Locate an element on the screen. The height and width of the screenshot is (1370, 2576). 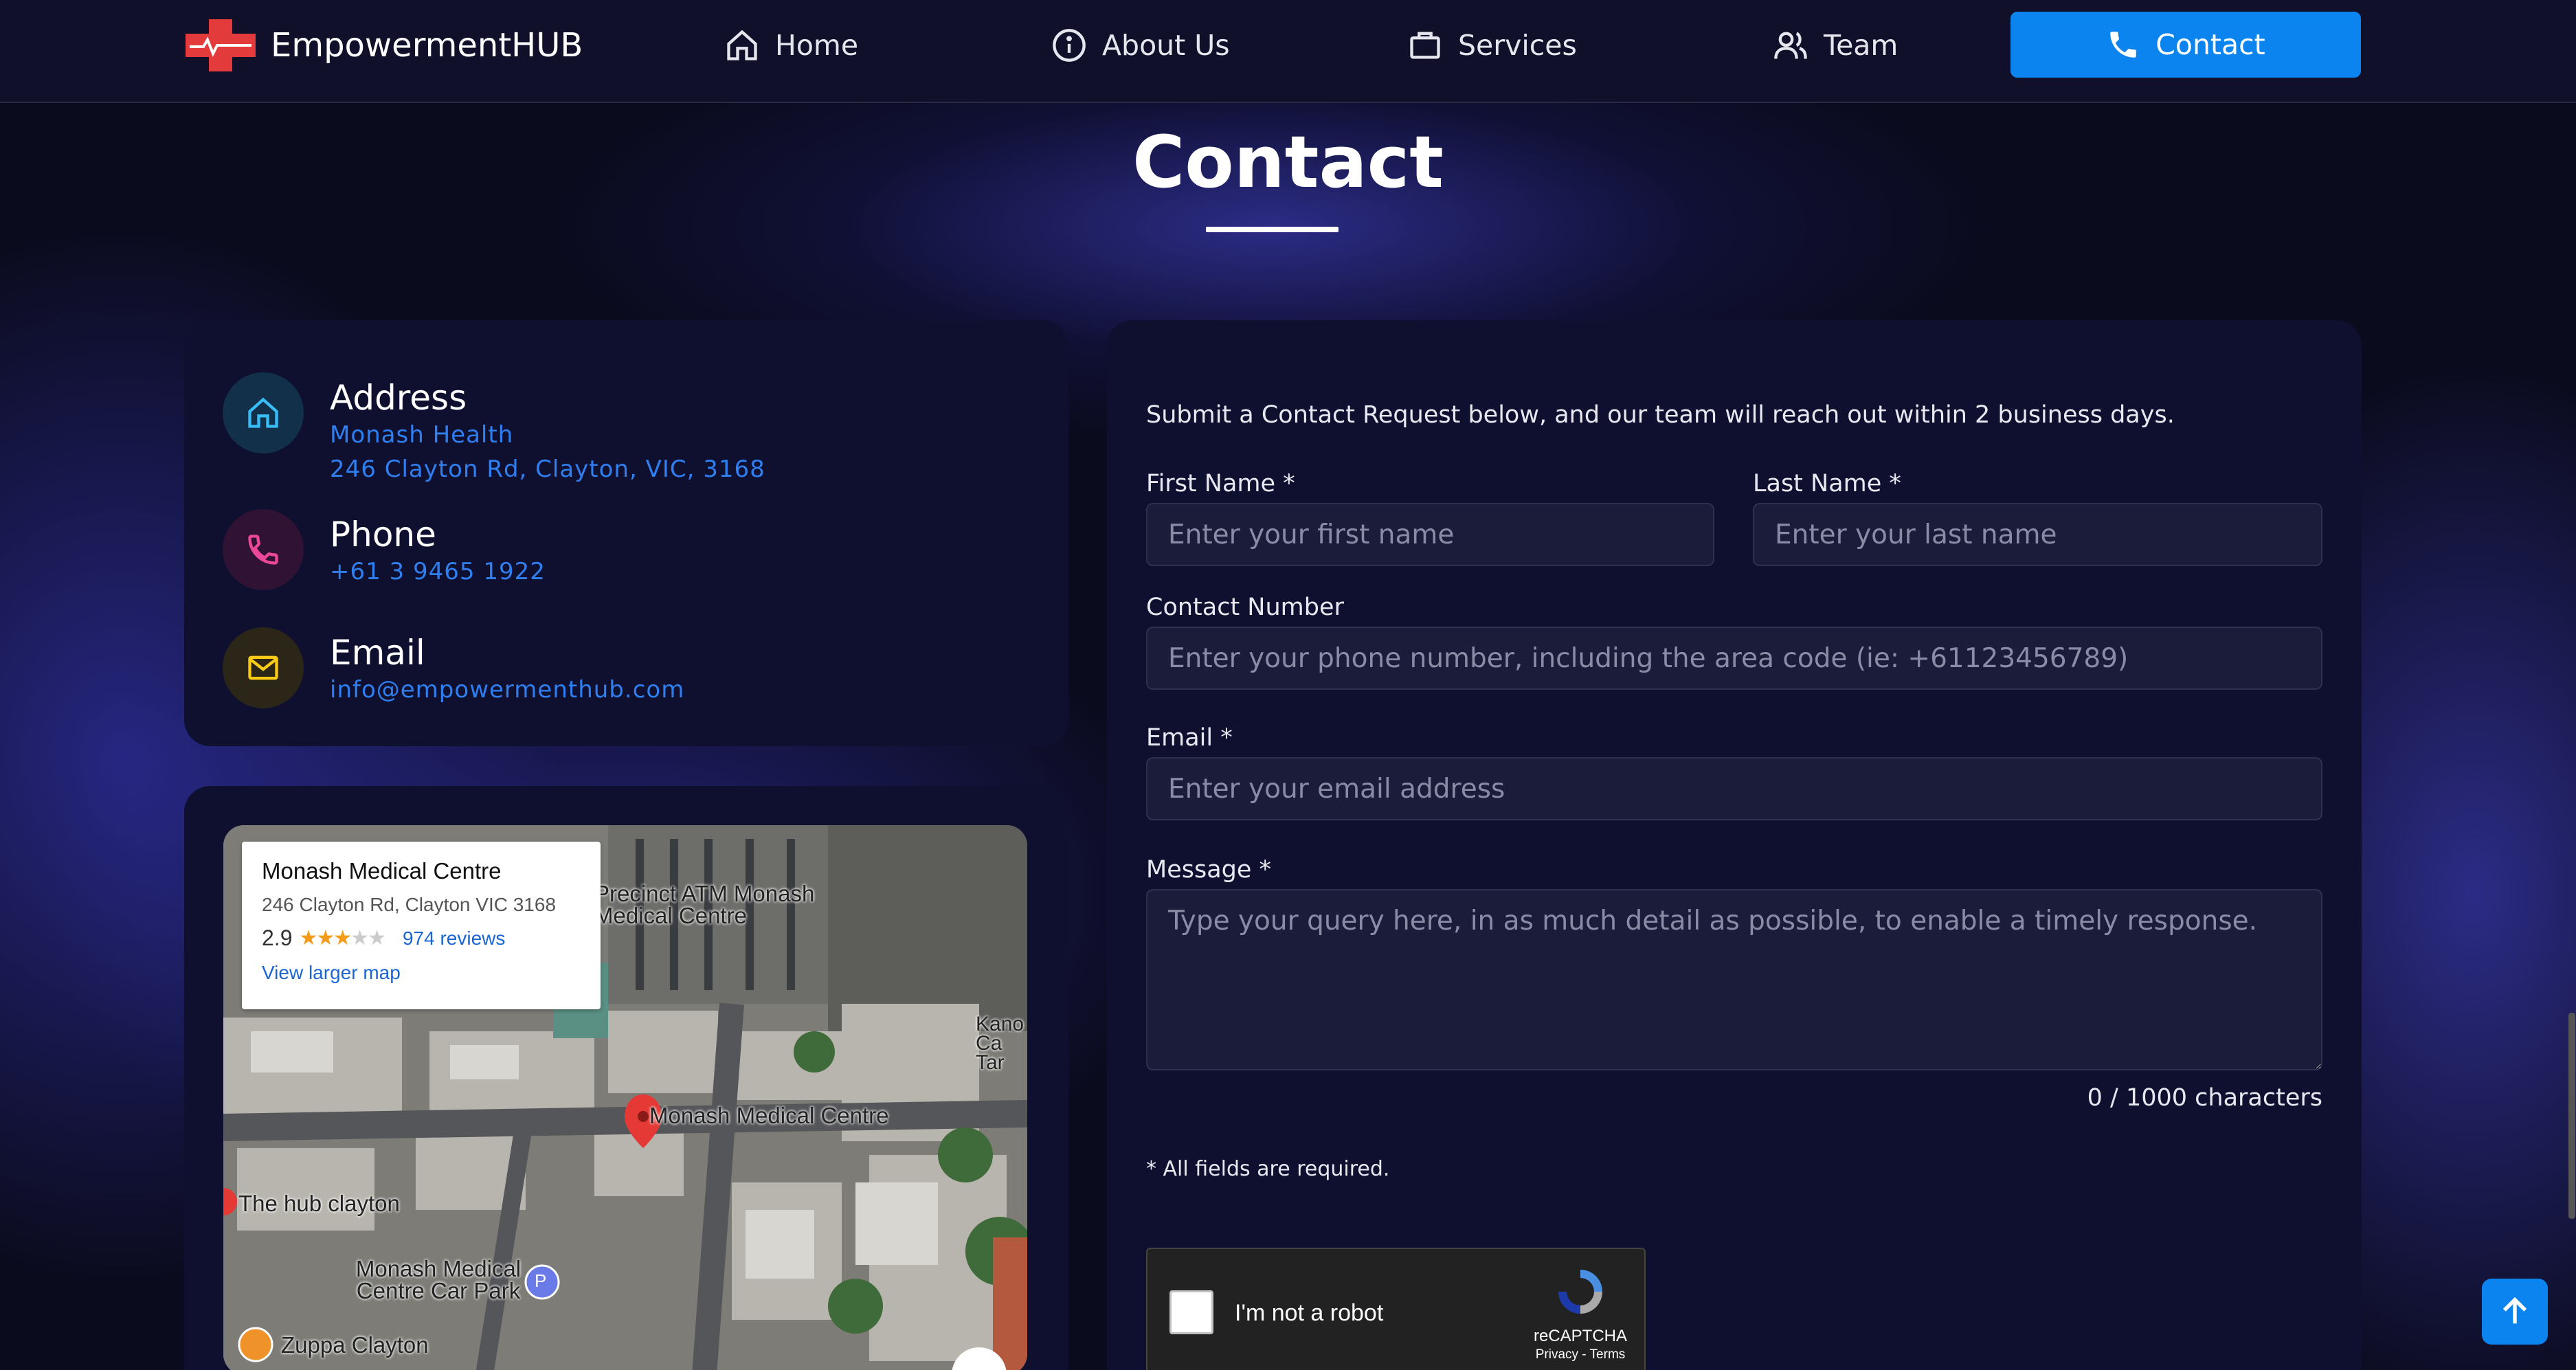
map-label-pin: Monash Medical Centre is located at coordinates (769, 1115).